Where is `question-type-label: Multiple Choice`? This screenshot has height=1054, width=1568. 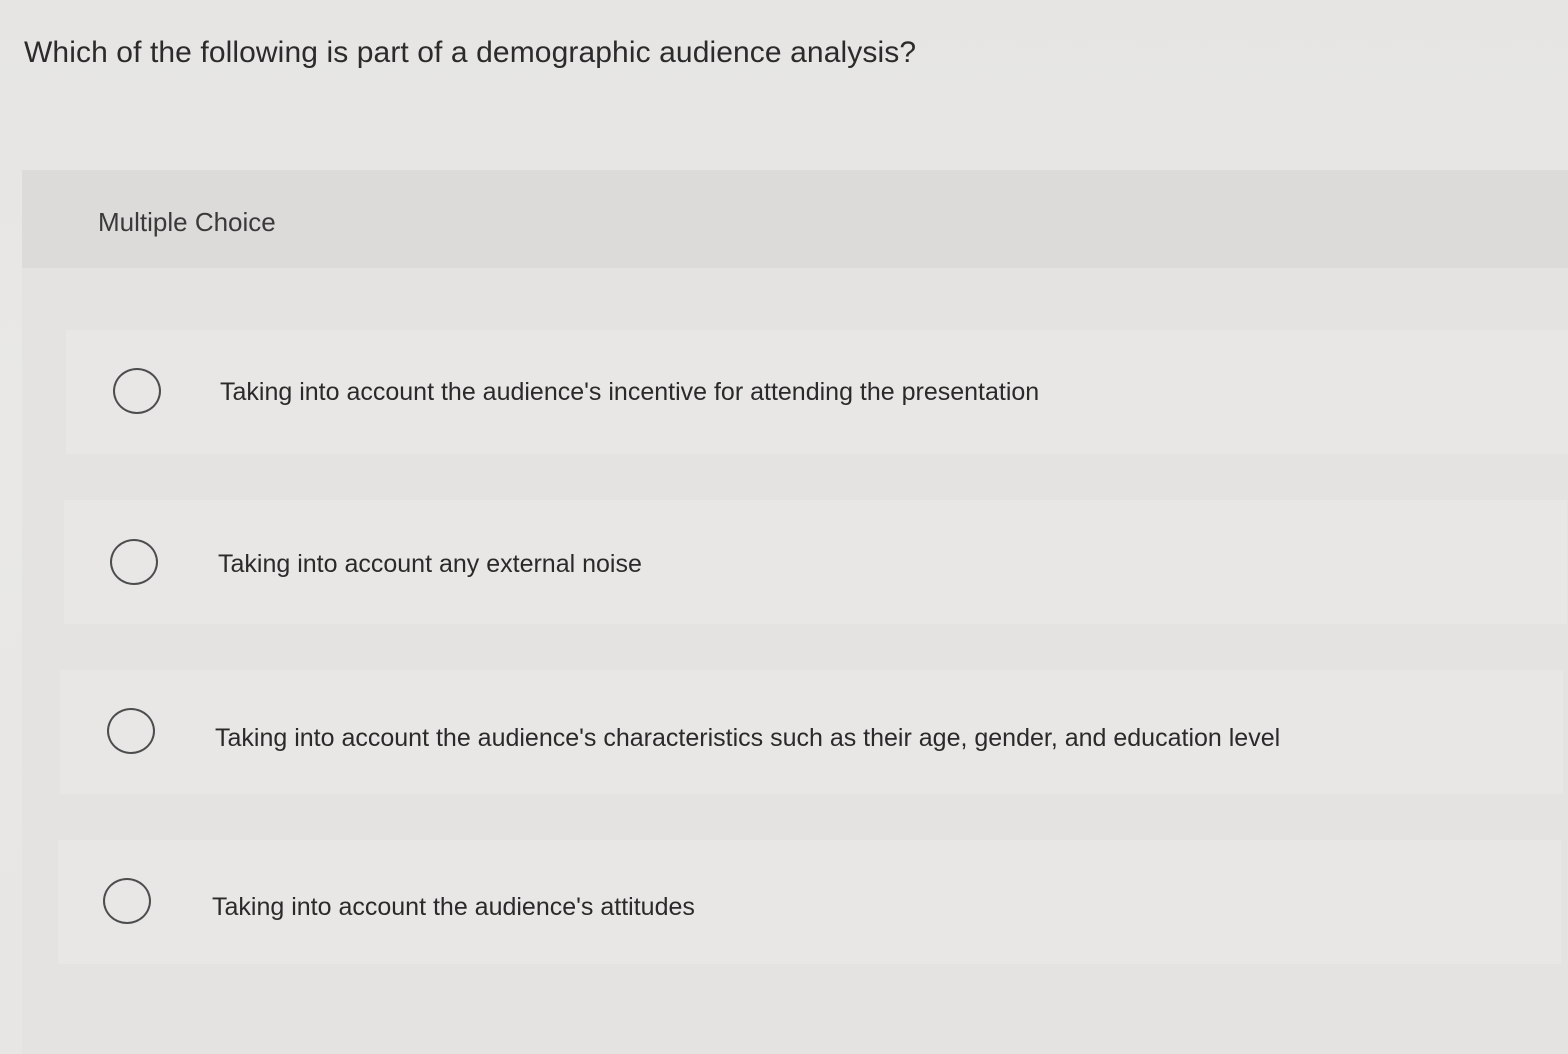
question-type-label: Multiple Choice is located at coordinates (187, 222).